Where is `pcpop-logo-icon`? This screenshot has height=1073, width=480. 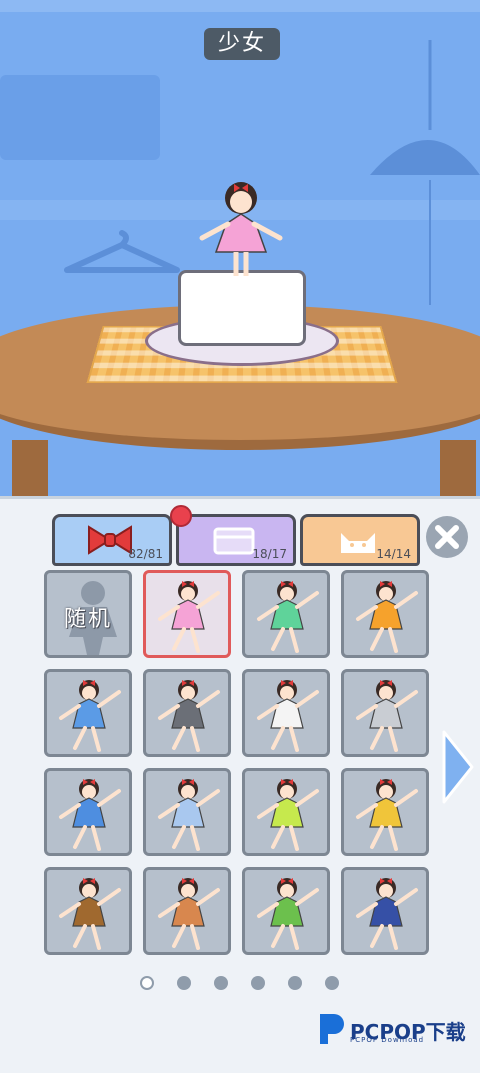 pcpop-logo-icon is located at coordinates (332, 1029).